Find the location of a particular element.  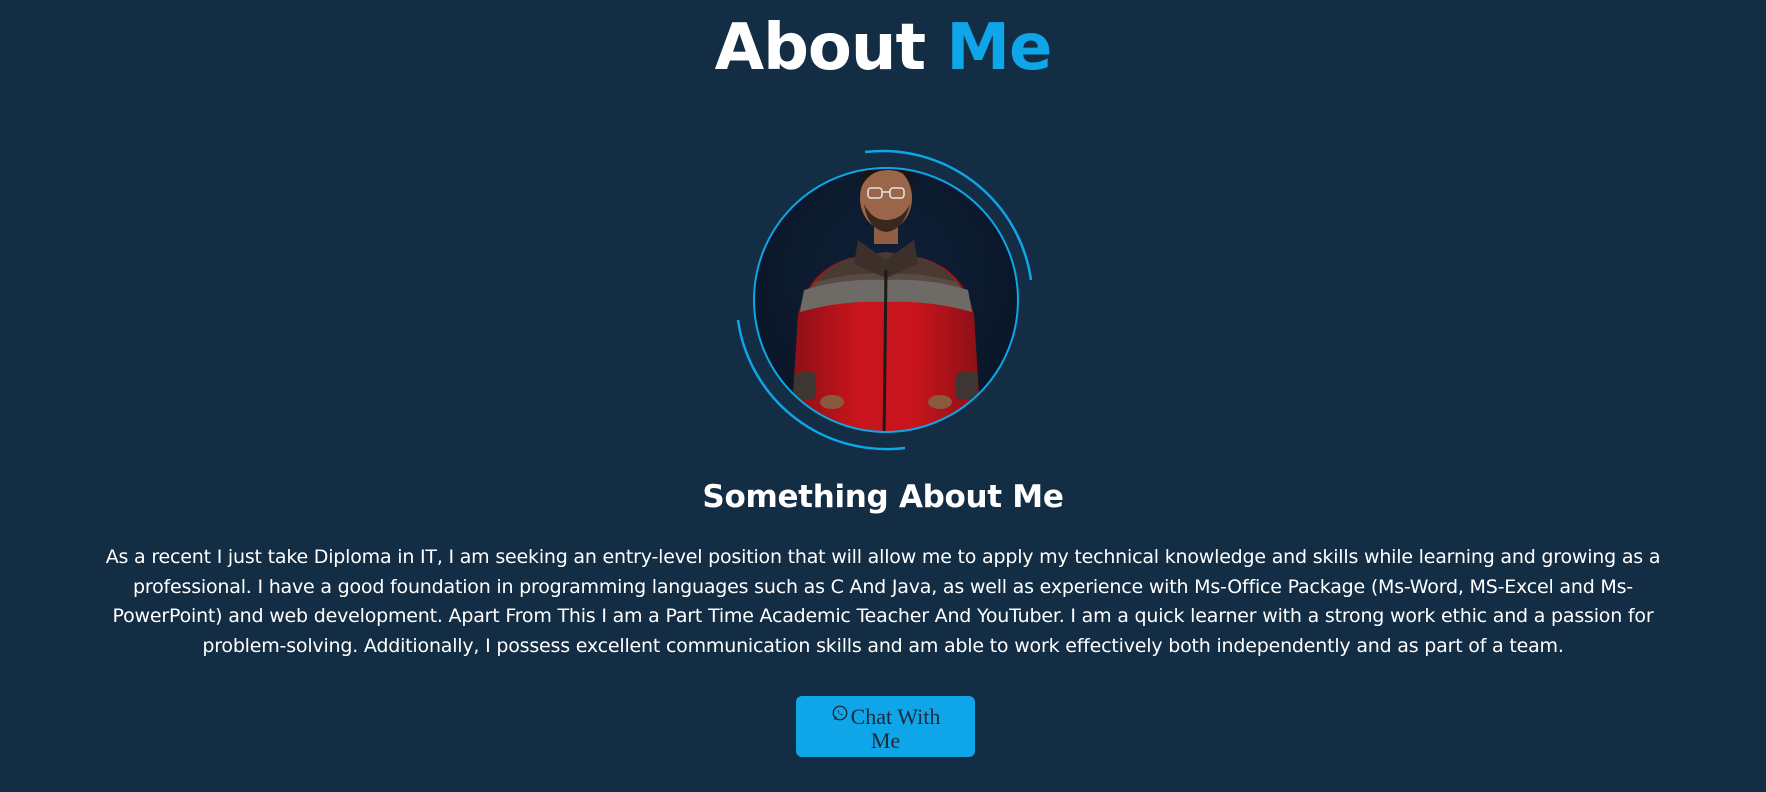

section-title: About Me is located at coordinates (883, 48).